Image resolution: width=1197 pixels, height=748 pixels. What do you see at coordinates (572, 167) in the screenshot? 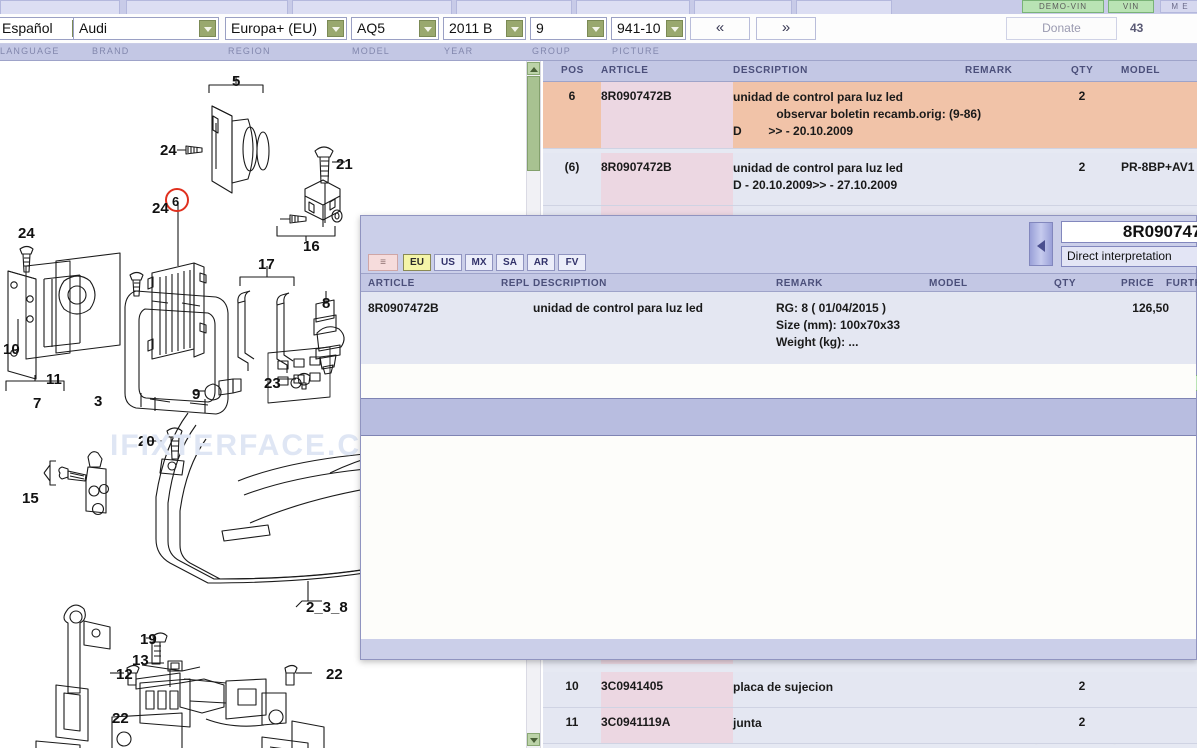
I see `row-pos: (6)` at bounding box center [572, 167].